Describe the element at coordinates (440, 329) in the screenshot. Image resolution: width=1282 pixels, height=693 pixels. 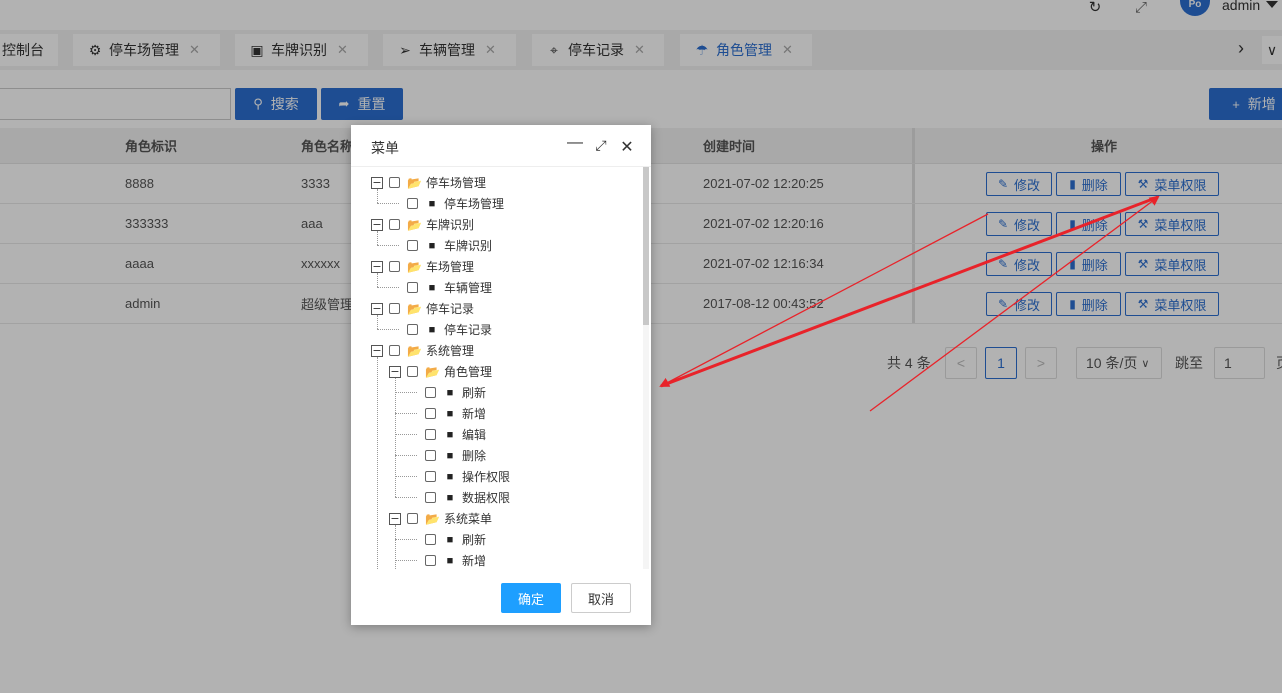
I see `tree-node: ■ 停车记录` at that location.